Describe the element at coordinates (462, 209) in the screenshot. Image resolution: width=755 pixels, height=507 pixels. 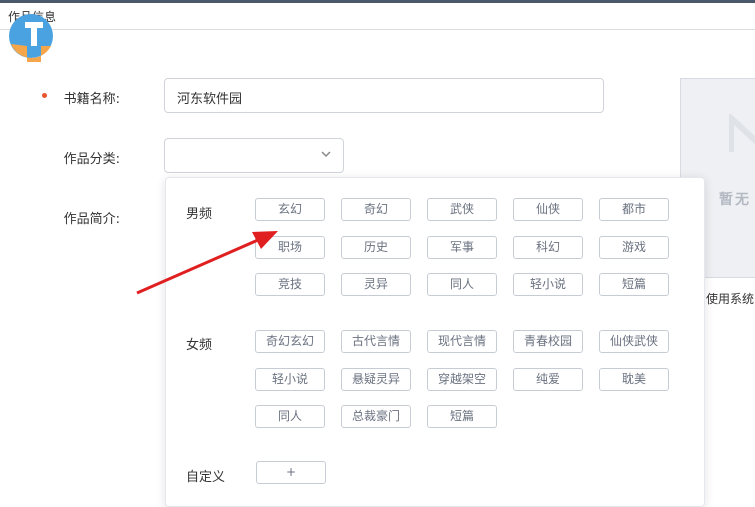
I see `category-tag: 武侠` at that location.